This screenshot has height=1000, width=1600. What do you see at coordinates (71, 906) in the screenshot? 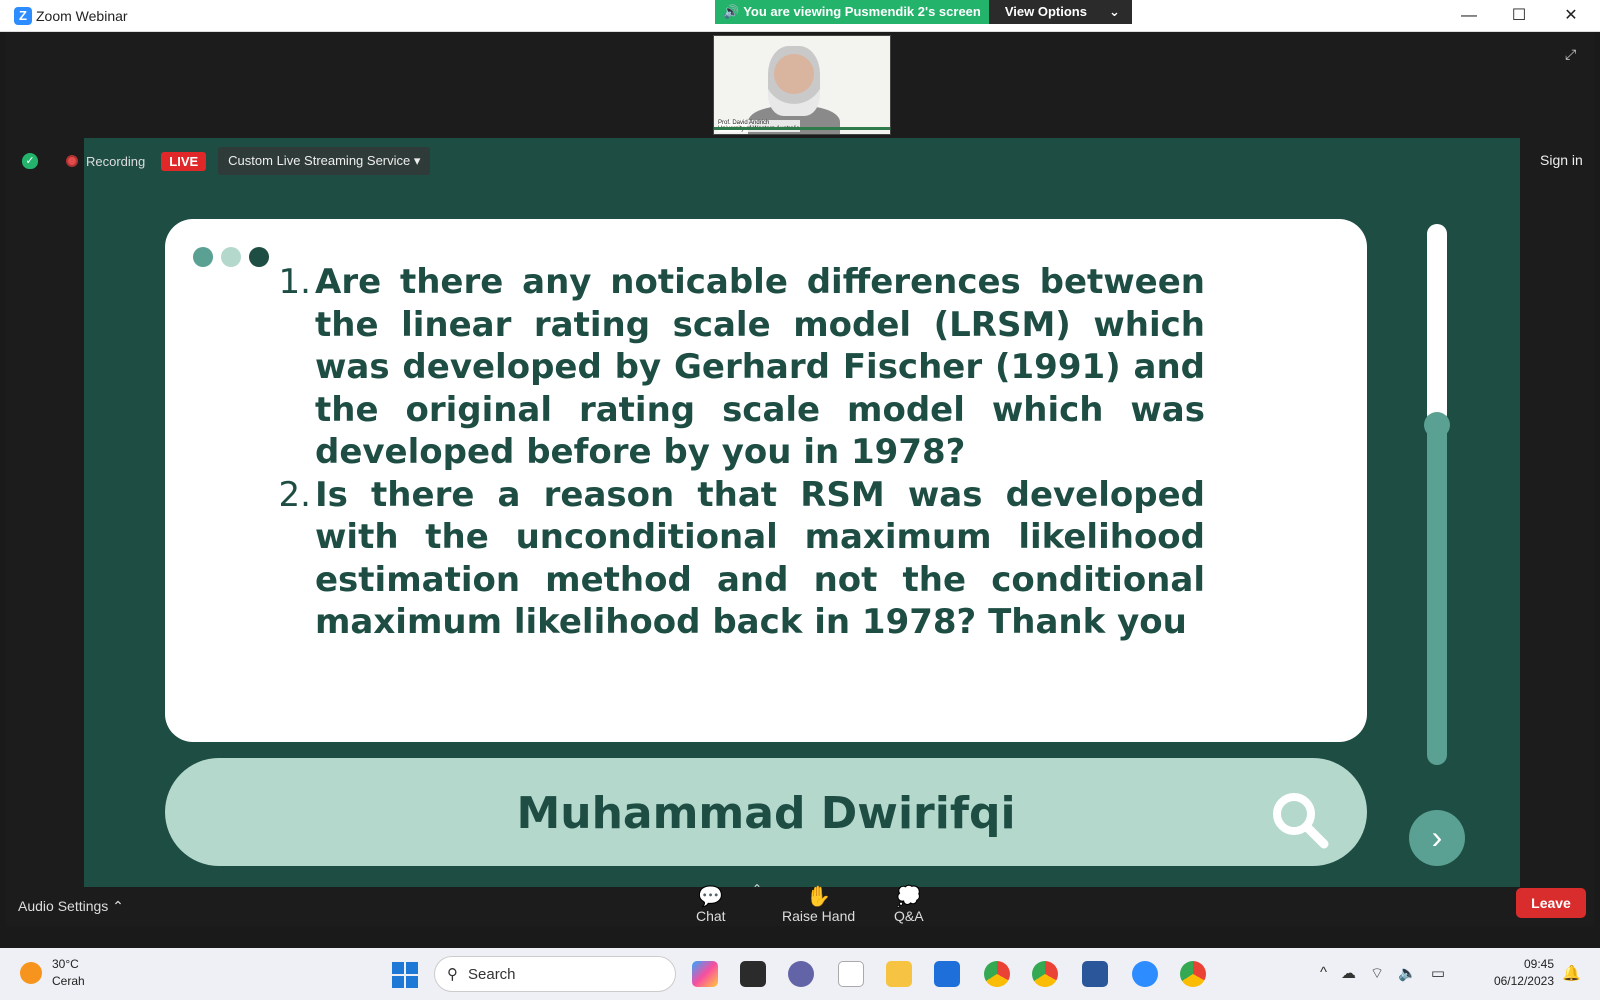
I see `audio-settings-button: Audio Settings ⌃` at bounding box center [71, 906].